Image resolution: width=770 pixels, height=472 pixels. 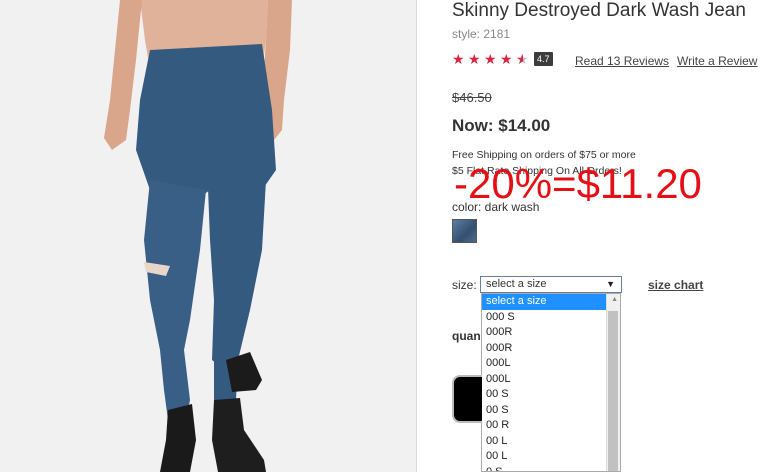 I want to click on product-title: Skinny Destroyed Dark Wash Jean, so click(x=599, y=10).